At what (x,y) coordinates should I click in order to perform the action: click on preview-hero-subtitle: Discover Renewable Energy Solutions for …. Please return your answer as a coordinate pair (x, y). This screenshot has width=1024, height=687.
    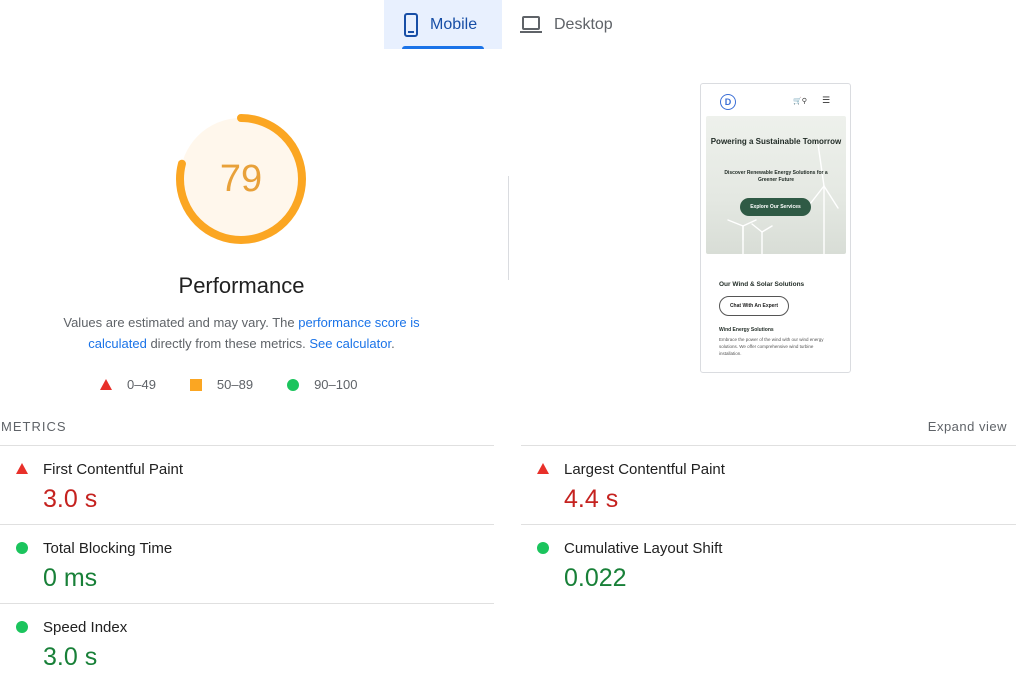
    Looking at the image, I should click on (776, 176).